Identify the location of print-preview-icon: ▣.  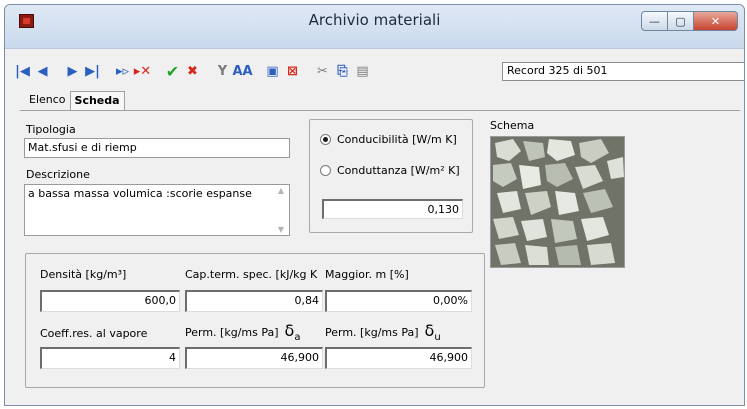
(272, 71).